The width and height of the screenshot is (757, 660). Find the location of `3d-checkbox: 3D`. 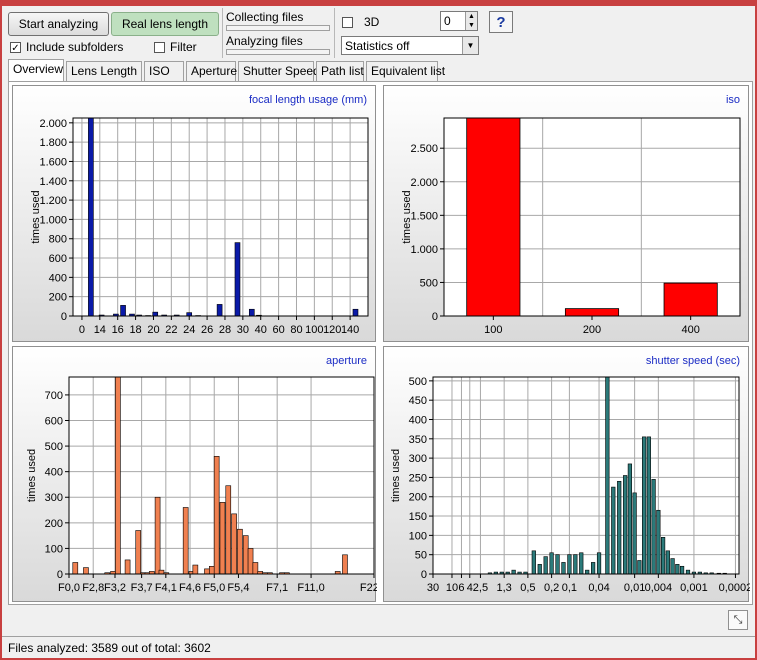

3d-checkbox: 3D is located at coordinates (360, 22).